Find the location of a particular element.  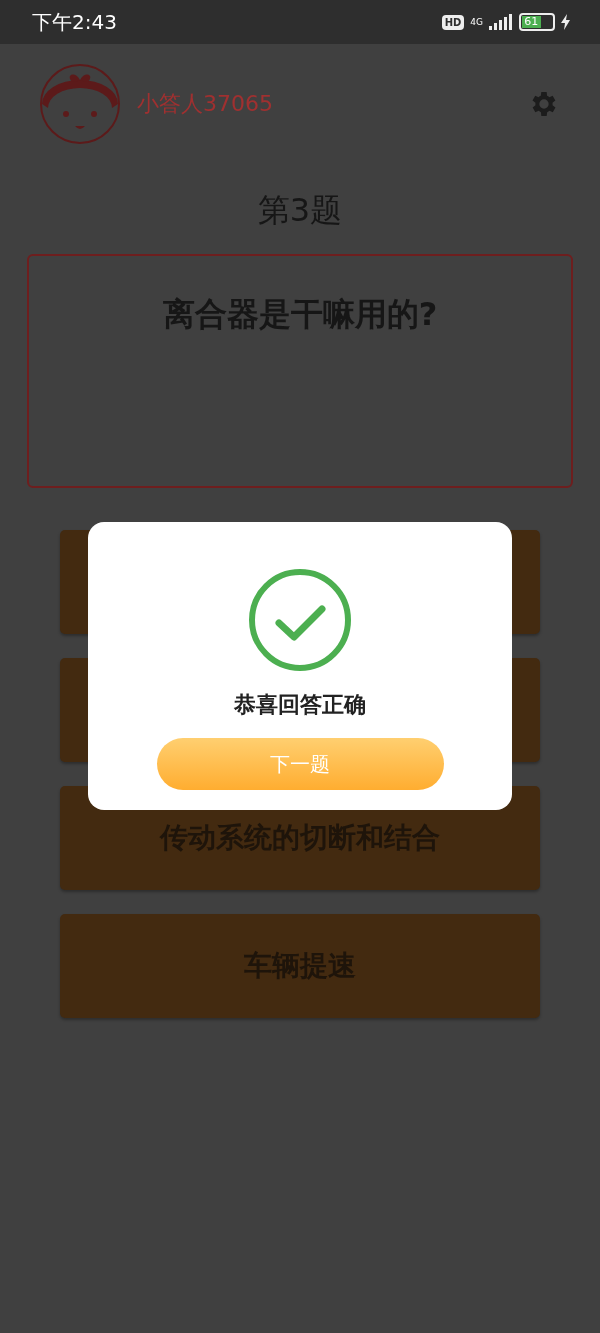

battery-level-text: 61 is located at coordinates (531, 22).